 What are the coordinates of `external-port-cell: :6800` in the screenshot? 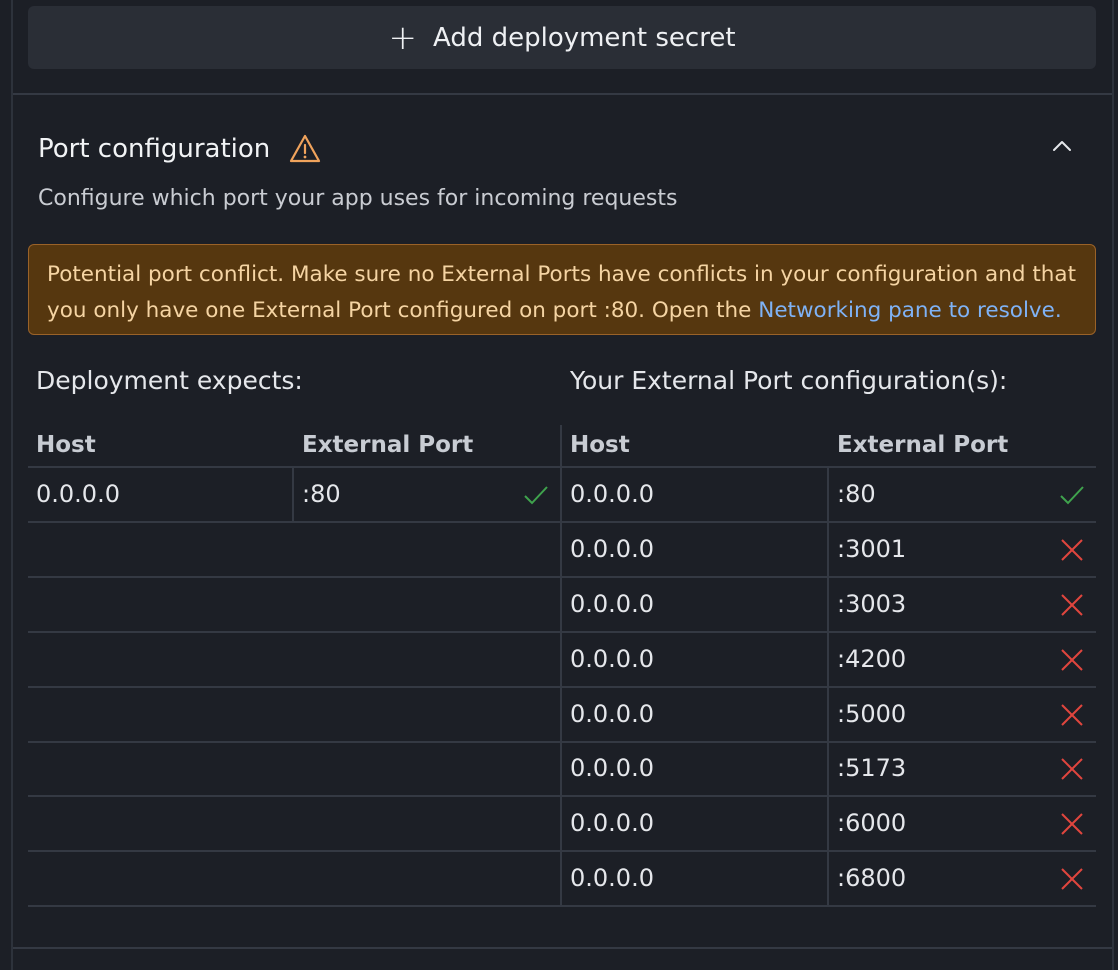 It's located at (872, 878).